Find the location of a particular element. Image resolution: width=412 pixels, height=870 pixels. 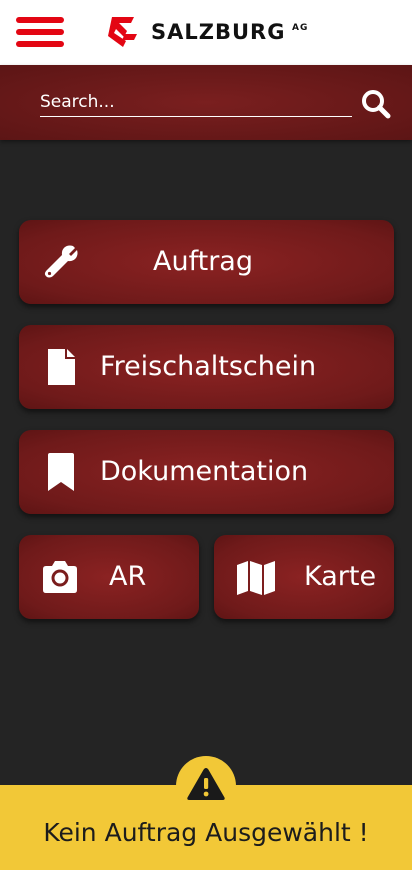

app-header: SALZBURG AG is located at coordinates (206, 32).